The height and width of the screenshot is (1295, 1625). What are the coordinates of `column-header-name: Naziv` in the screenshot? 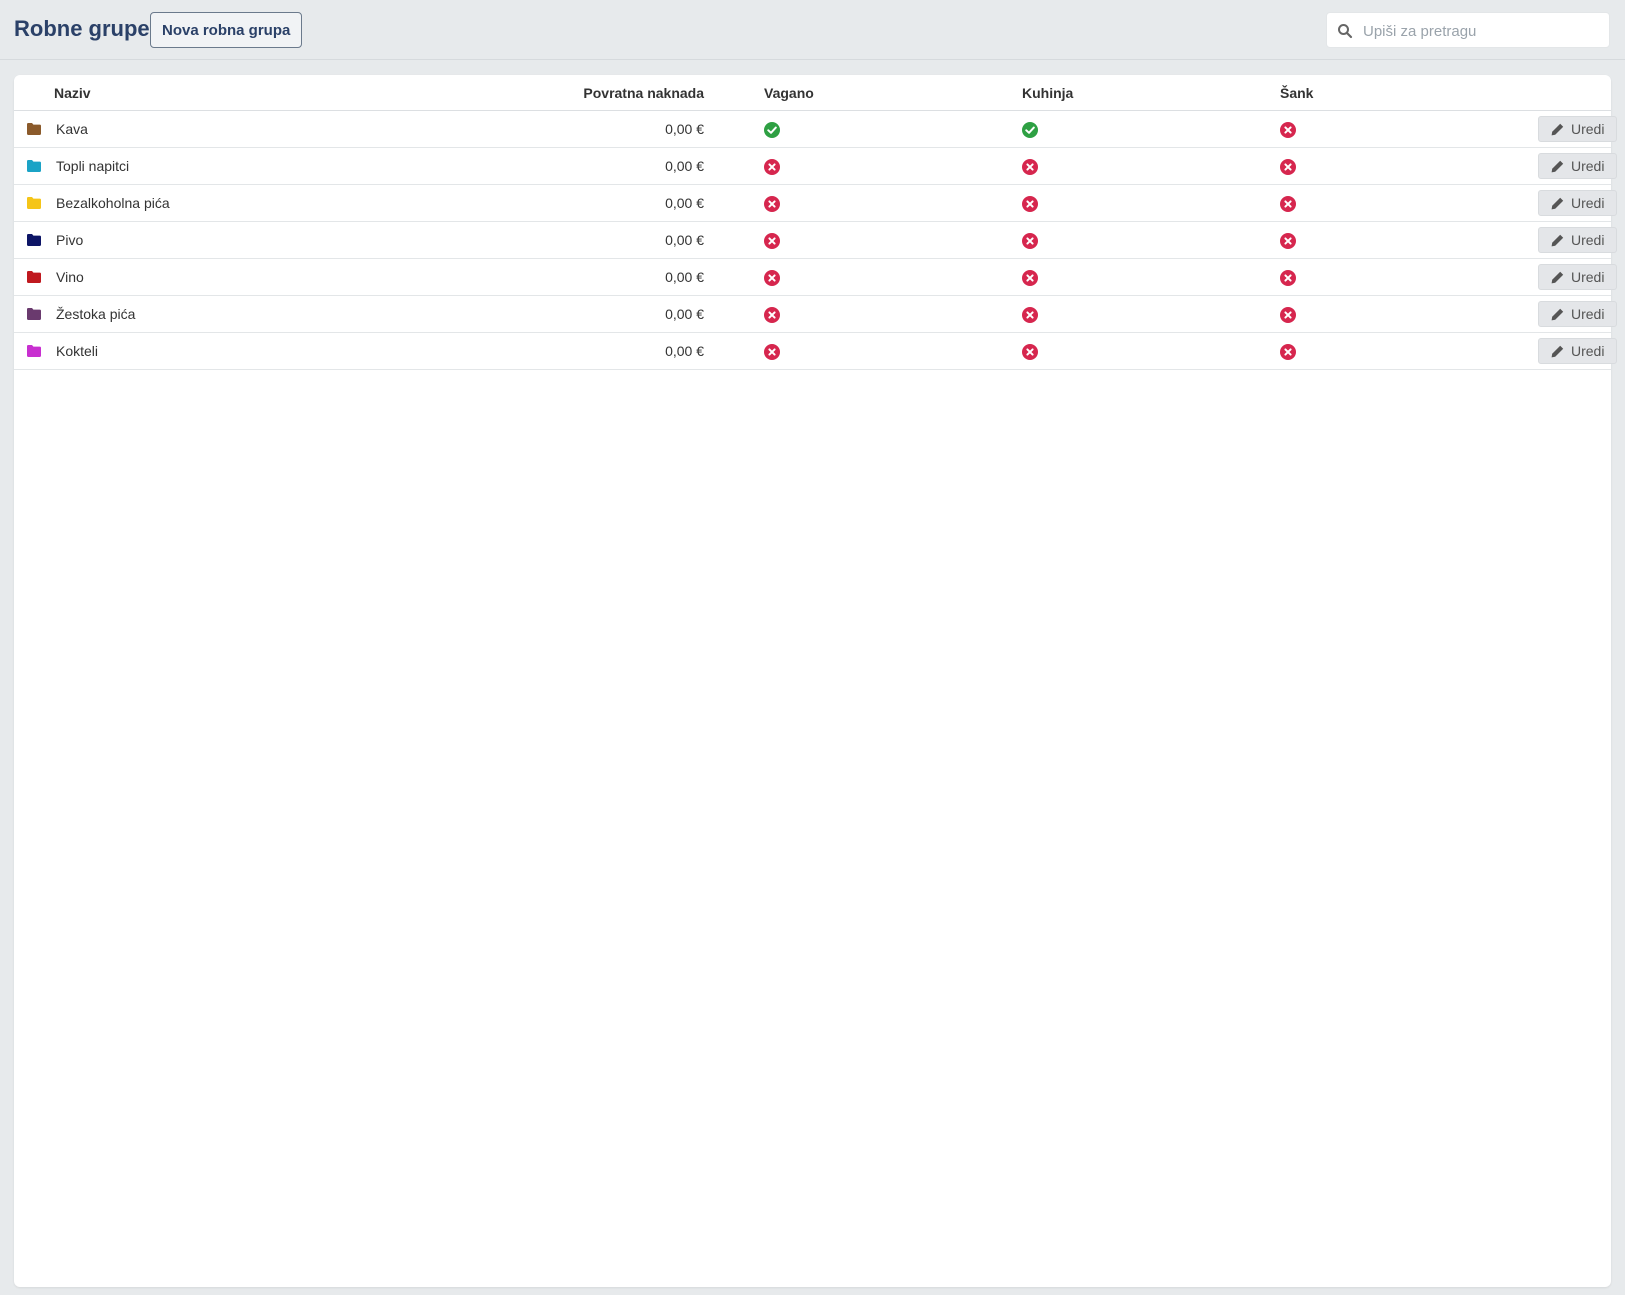 It's located at (279, 93).